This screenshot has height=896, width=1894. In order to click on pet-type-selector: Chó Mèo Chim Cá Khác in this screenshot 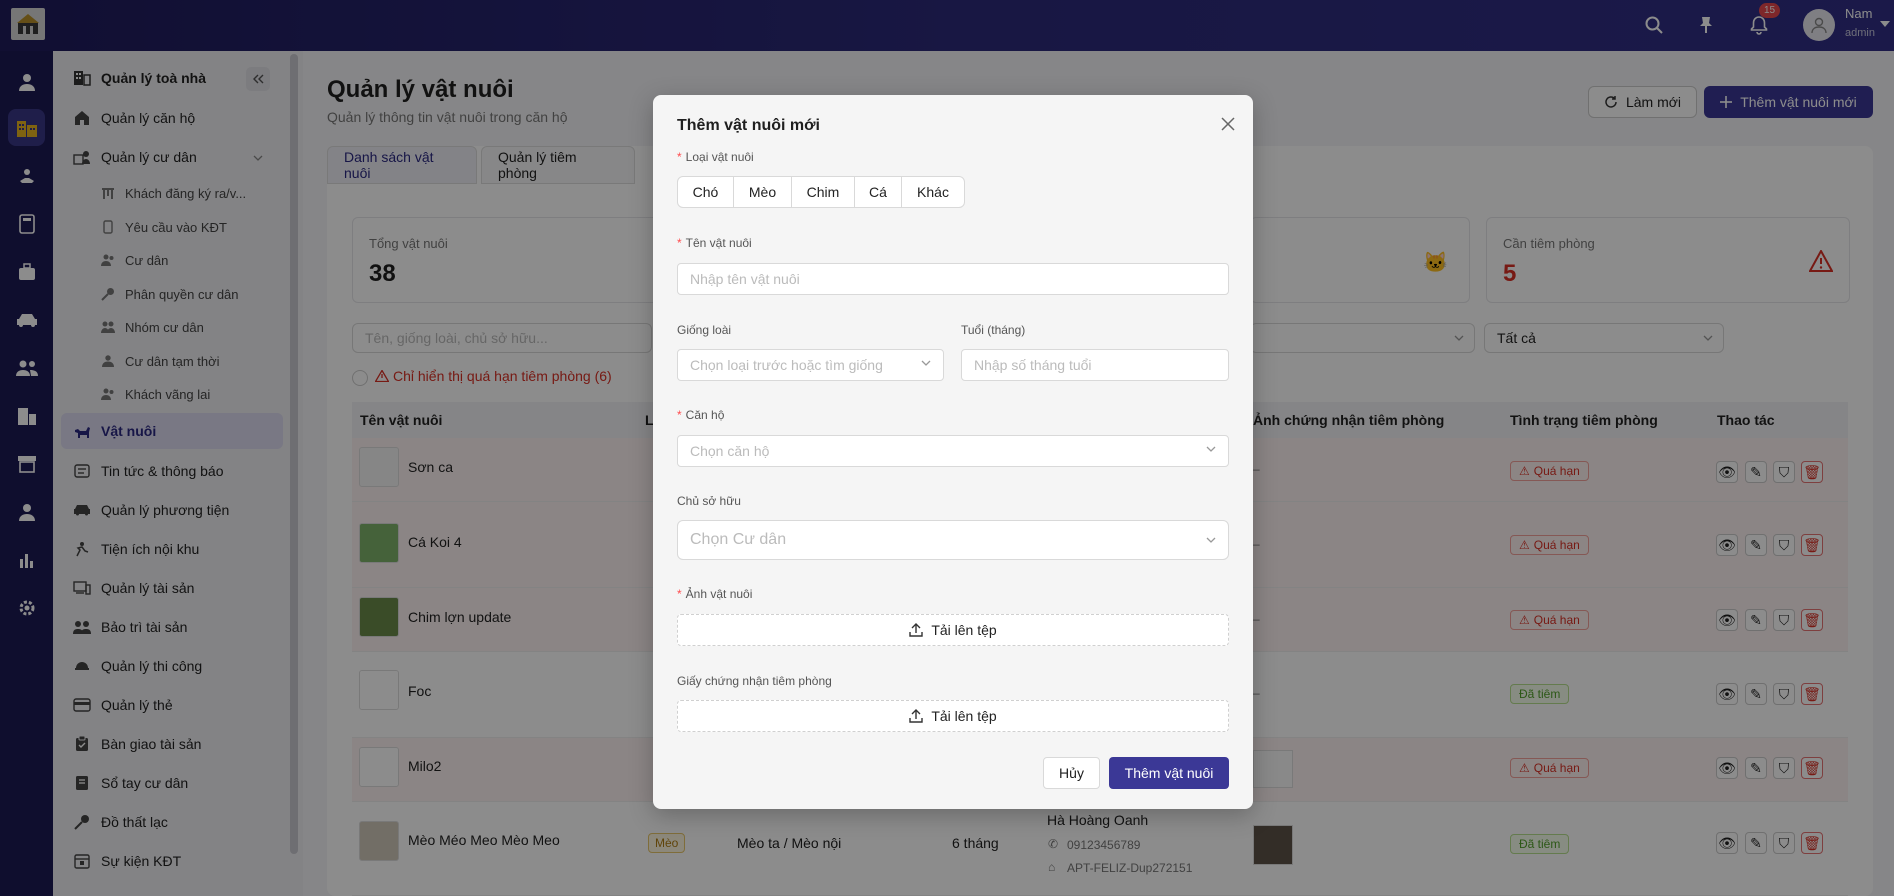, I will do `click(821, 192)`.